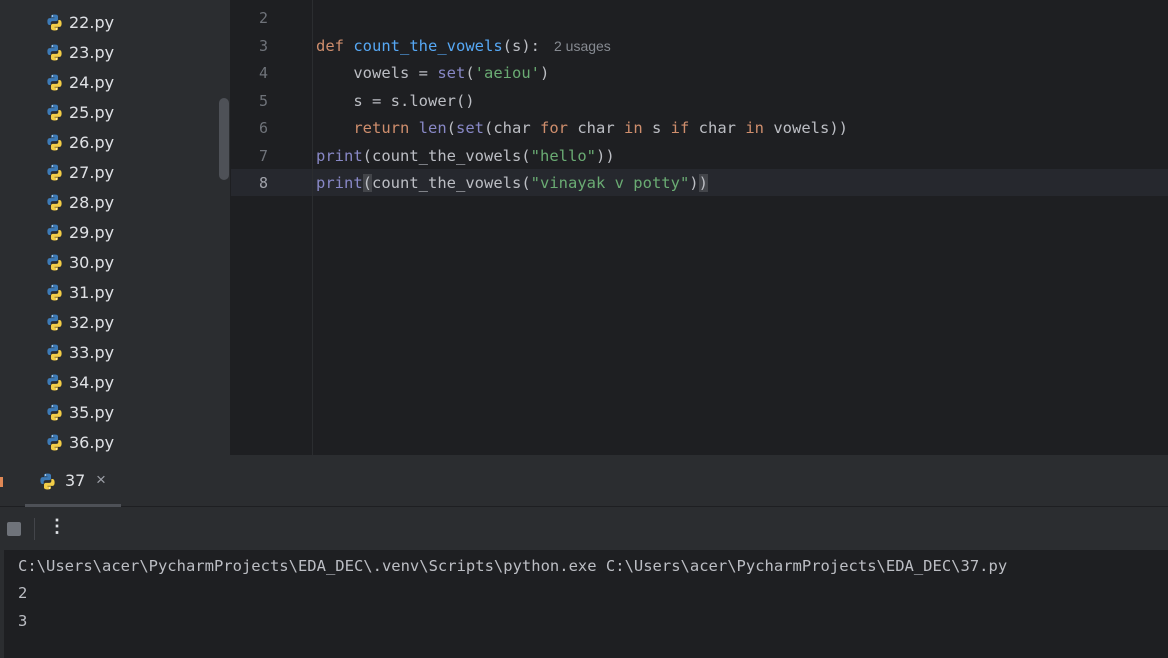  I want to click on code-line-5: s = s.lower(), so click(395, 101).